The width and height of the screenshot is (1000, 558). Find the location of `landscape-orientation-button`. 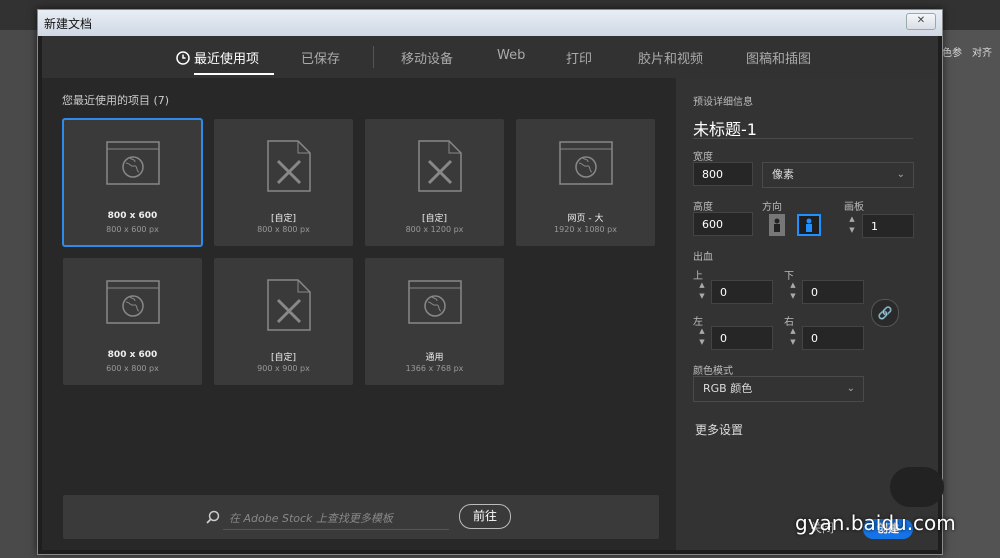

landscape-orientation-button is located at coordinates (809, 225).